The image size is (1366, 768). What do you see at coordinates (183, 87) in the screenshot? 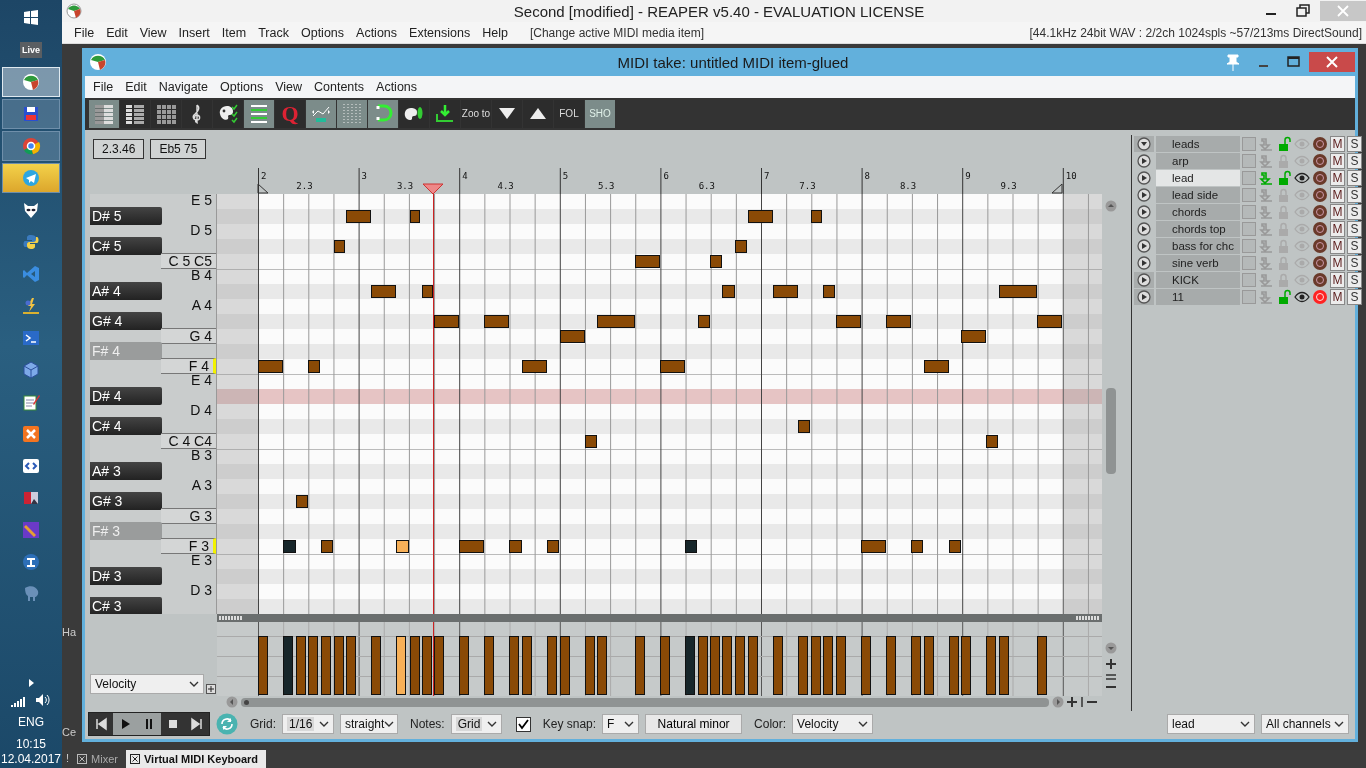
I see `menu-item: Navigate` at bounding box center [183, 87].